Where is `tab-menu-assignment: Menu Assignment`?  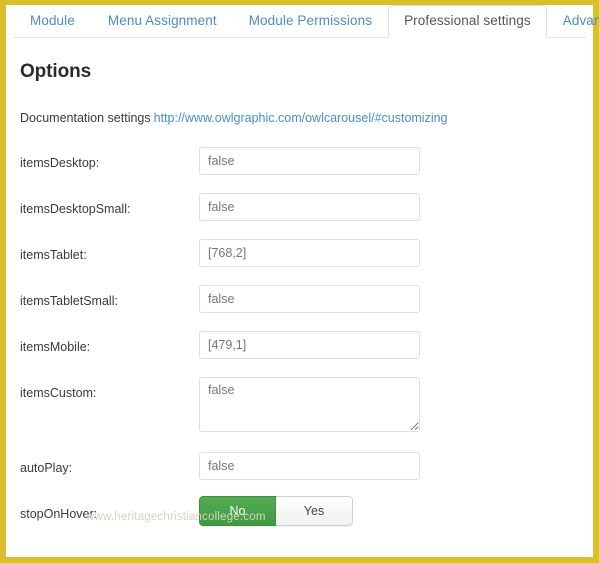
tab-menu-assignment: Menu Assignment is located at coordinates (162, 21).